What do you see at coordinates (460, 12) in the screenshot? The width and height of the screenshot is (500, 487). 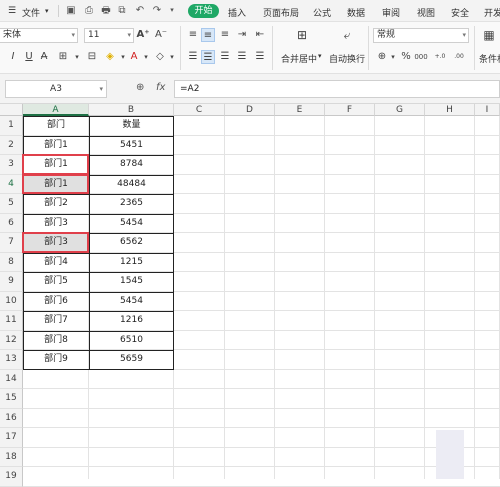 I see `tab-security: 安全` at bounding box center [460, 12].